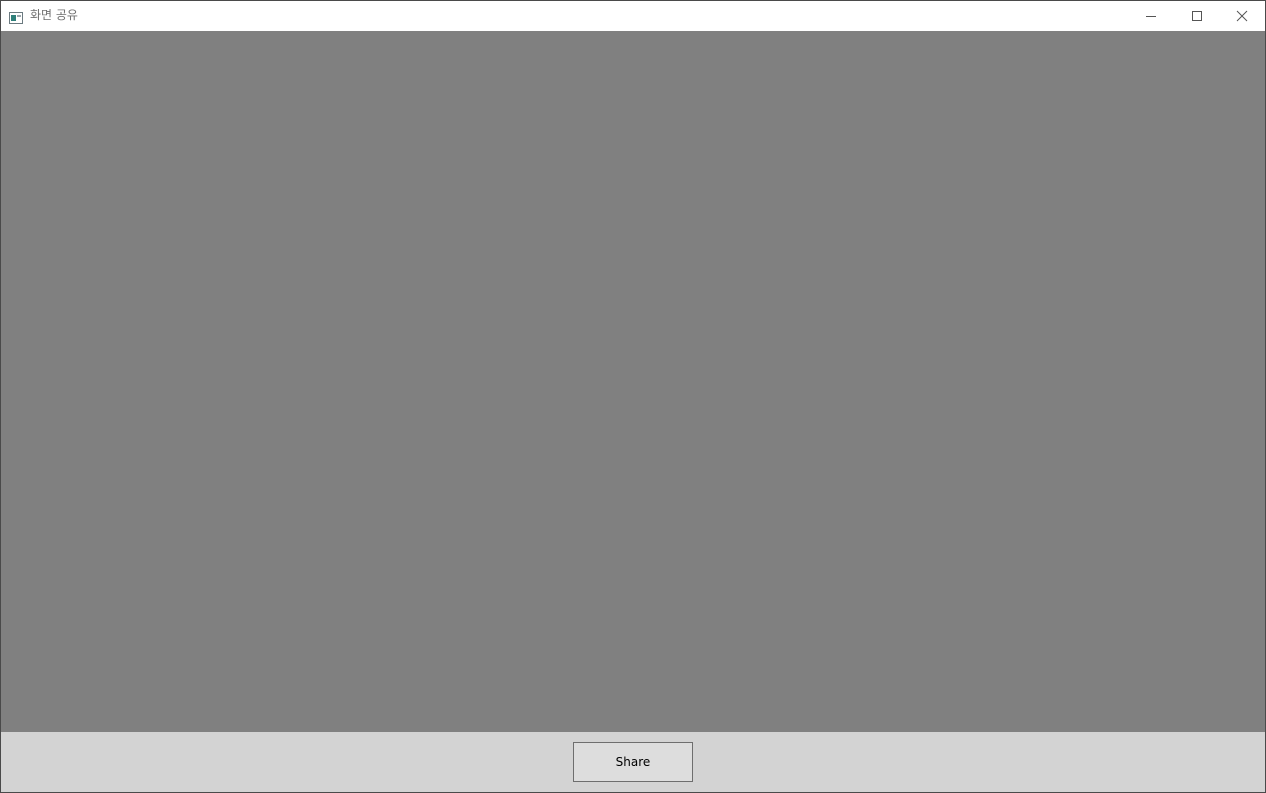 Image resolution: width=1266 pixels, height=793 pixels. I want to click on share-button: Share, so click(633, 762).